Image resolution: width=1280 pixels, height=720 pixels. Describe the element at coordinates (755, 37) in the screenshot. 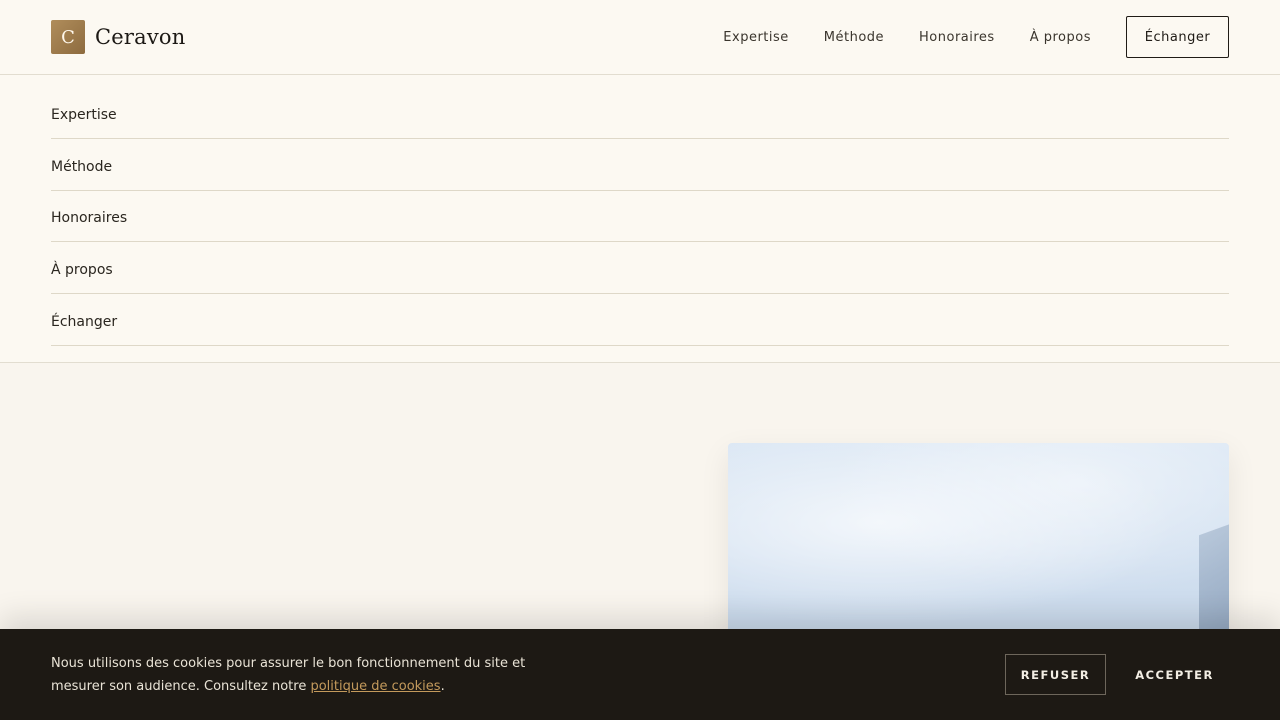

I see `nav-link-expertise: Expertise` at that location.